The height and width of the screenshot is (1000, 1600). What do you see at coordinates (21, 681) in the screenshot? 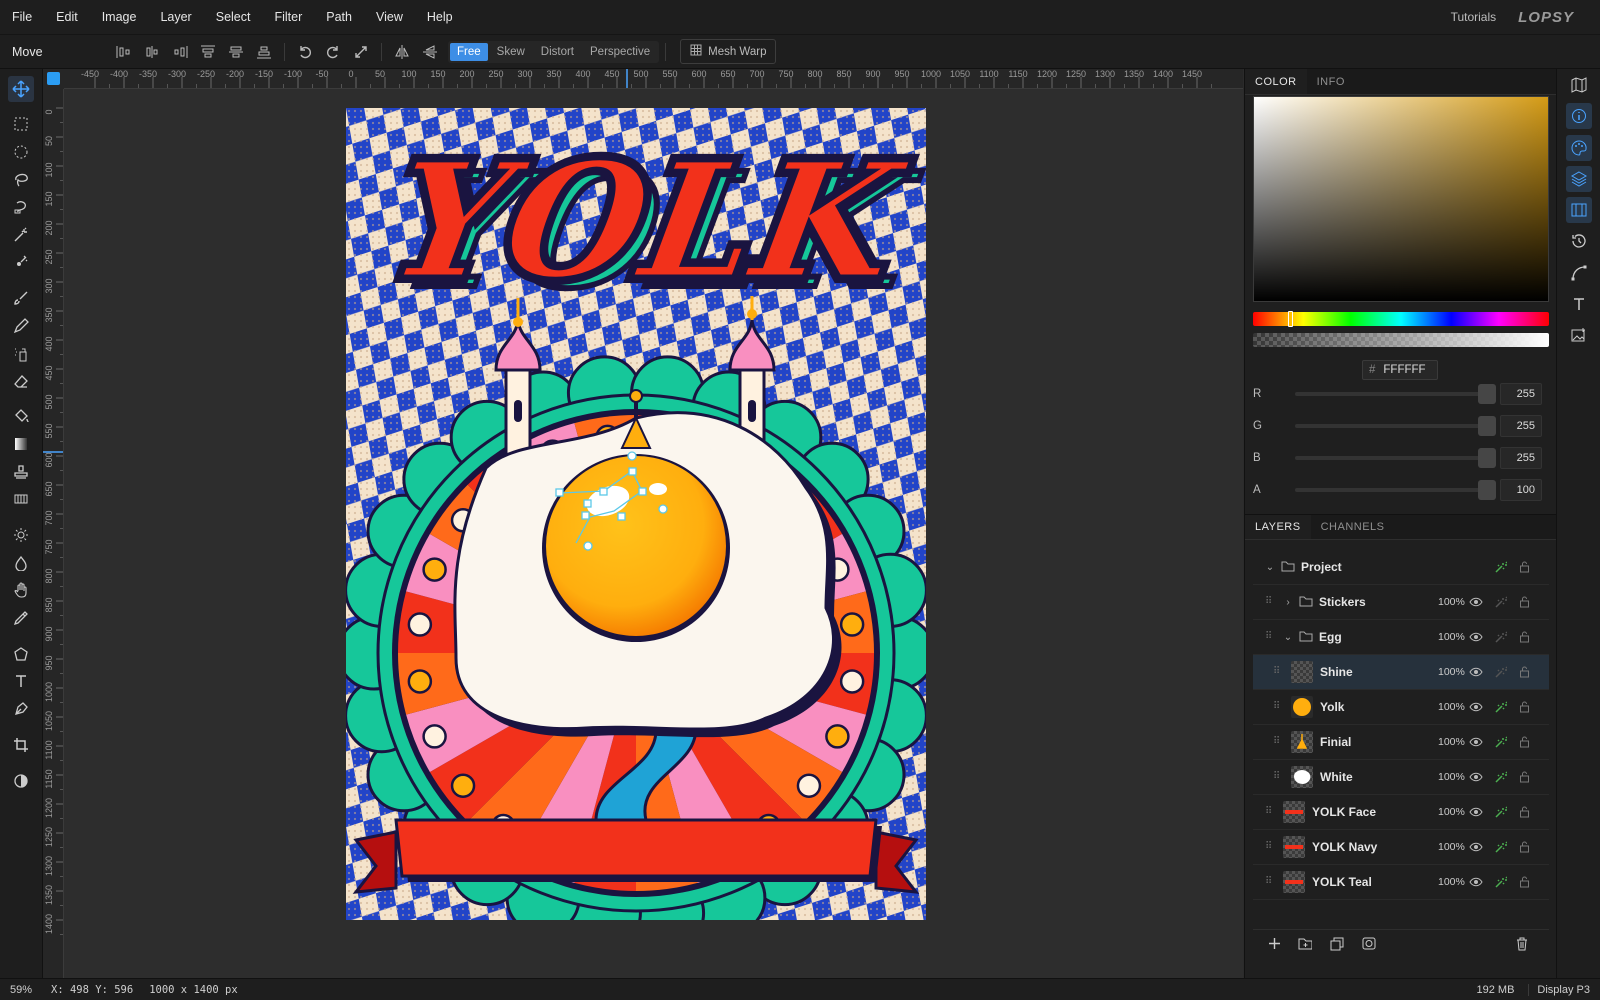
I see `text-tool-icon` at bounding box center [21, 681].